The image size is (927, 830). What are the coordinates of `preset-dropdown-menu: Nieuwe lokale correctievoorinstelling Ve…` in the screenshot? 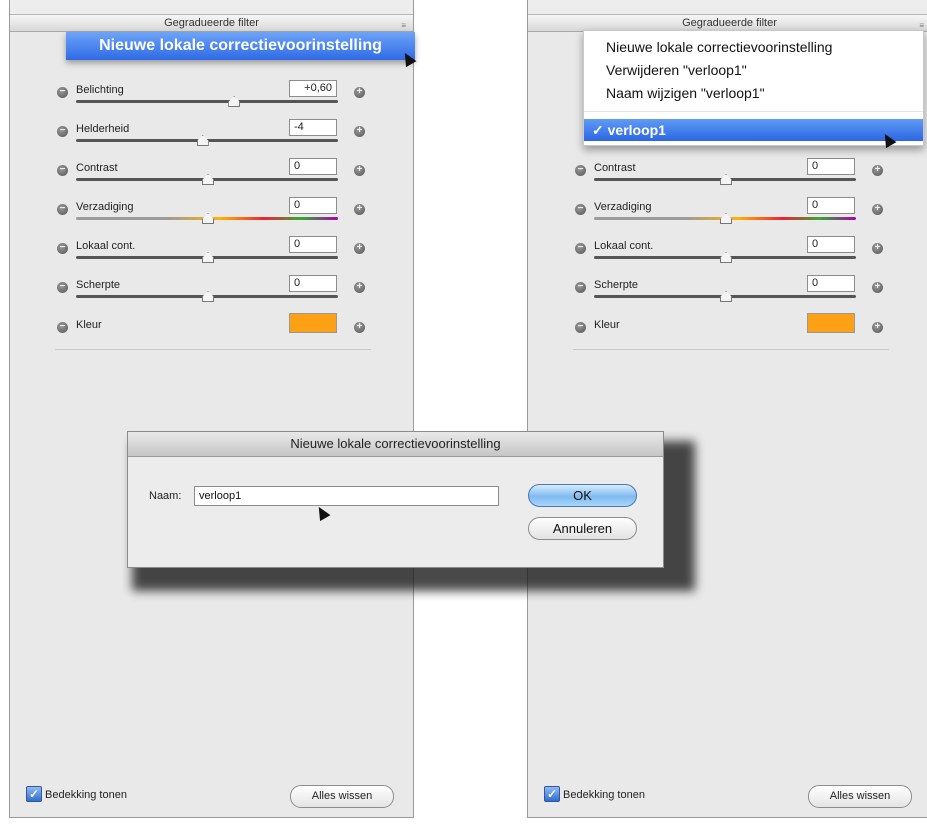 It's located at (753, 88).